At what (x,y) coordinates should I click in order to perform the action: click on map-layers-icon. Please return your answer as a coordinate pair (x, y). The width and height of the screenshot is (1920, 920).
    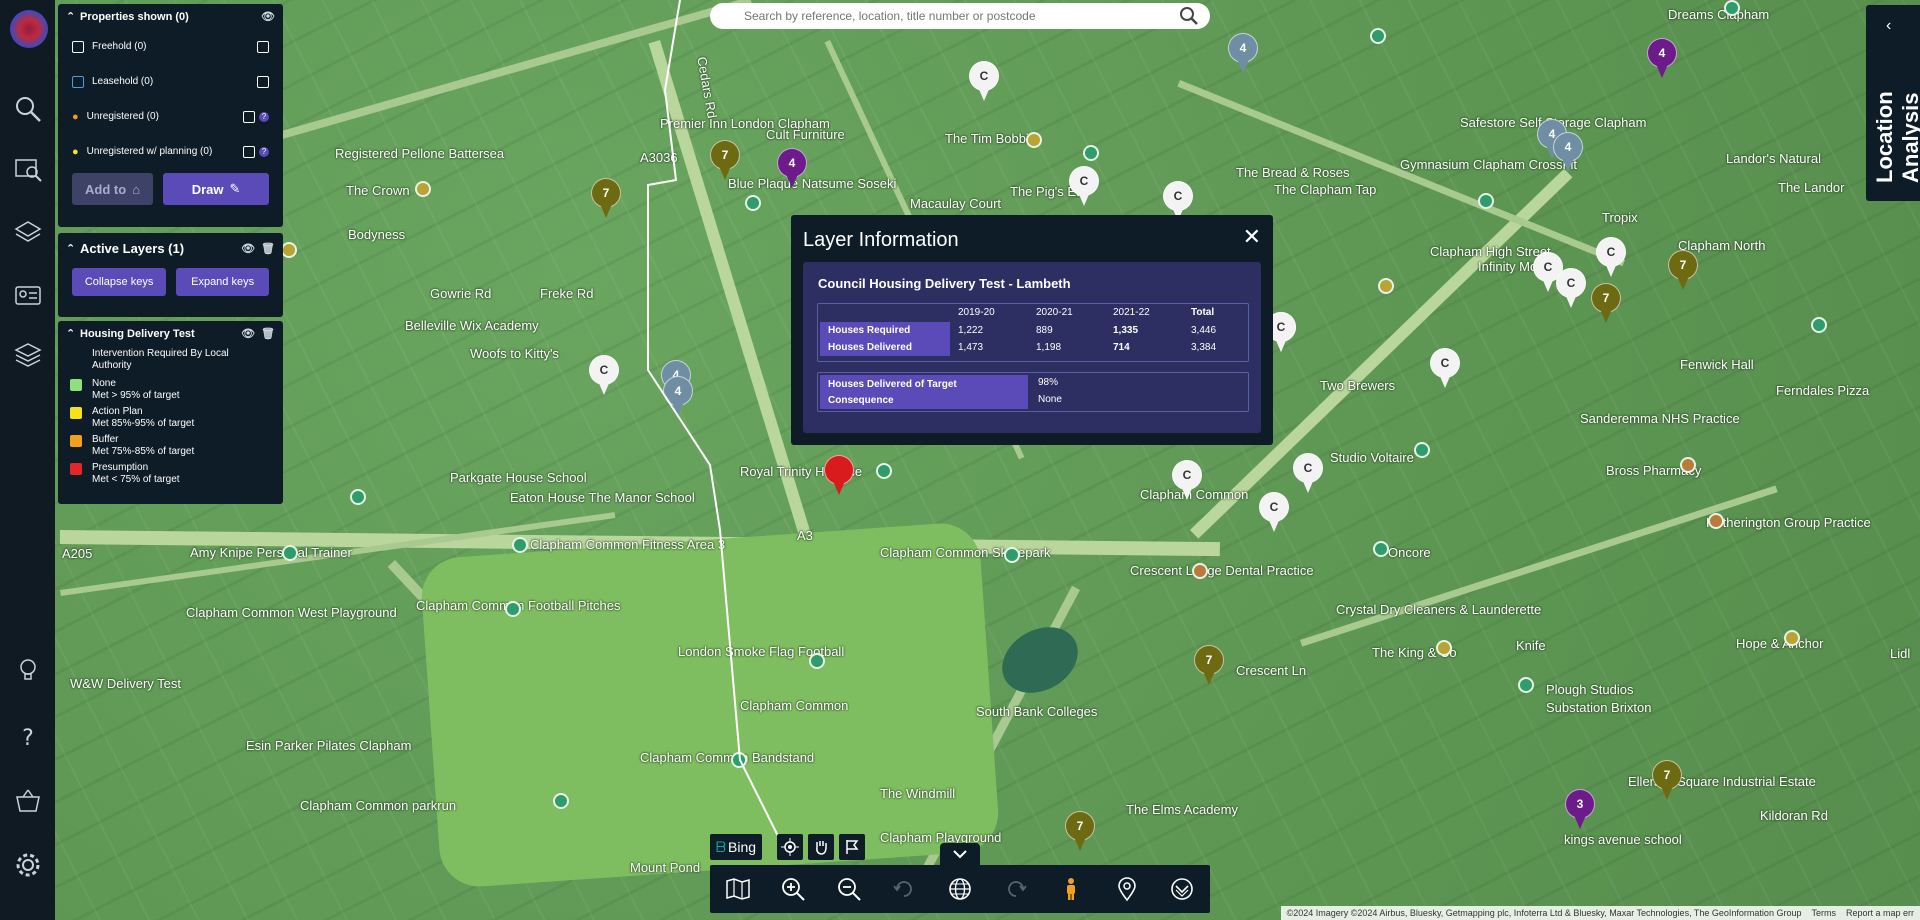
    Looking at the image, I should click on (28, 355).